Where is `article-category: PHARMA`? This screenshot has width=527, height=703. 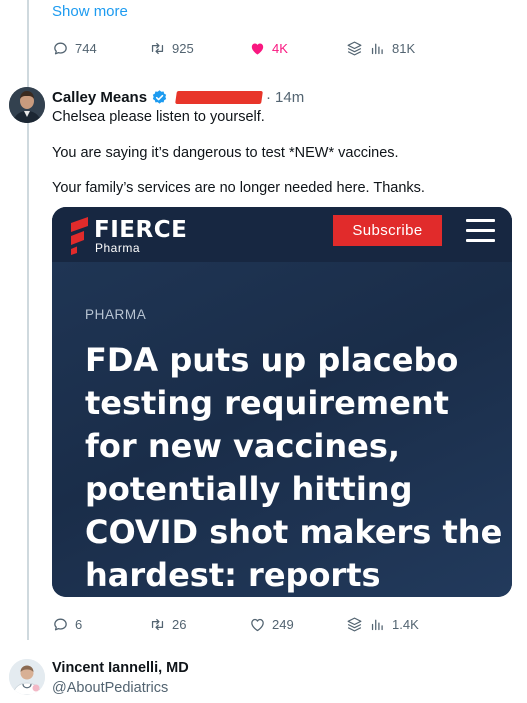
article-category: PHARMA is located at coordinates (116, 314).